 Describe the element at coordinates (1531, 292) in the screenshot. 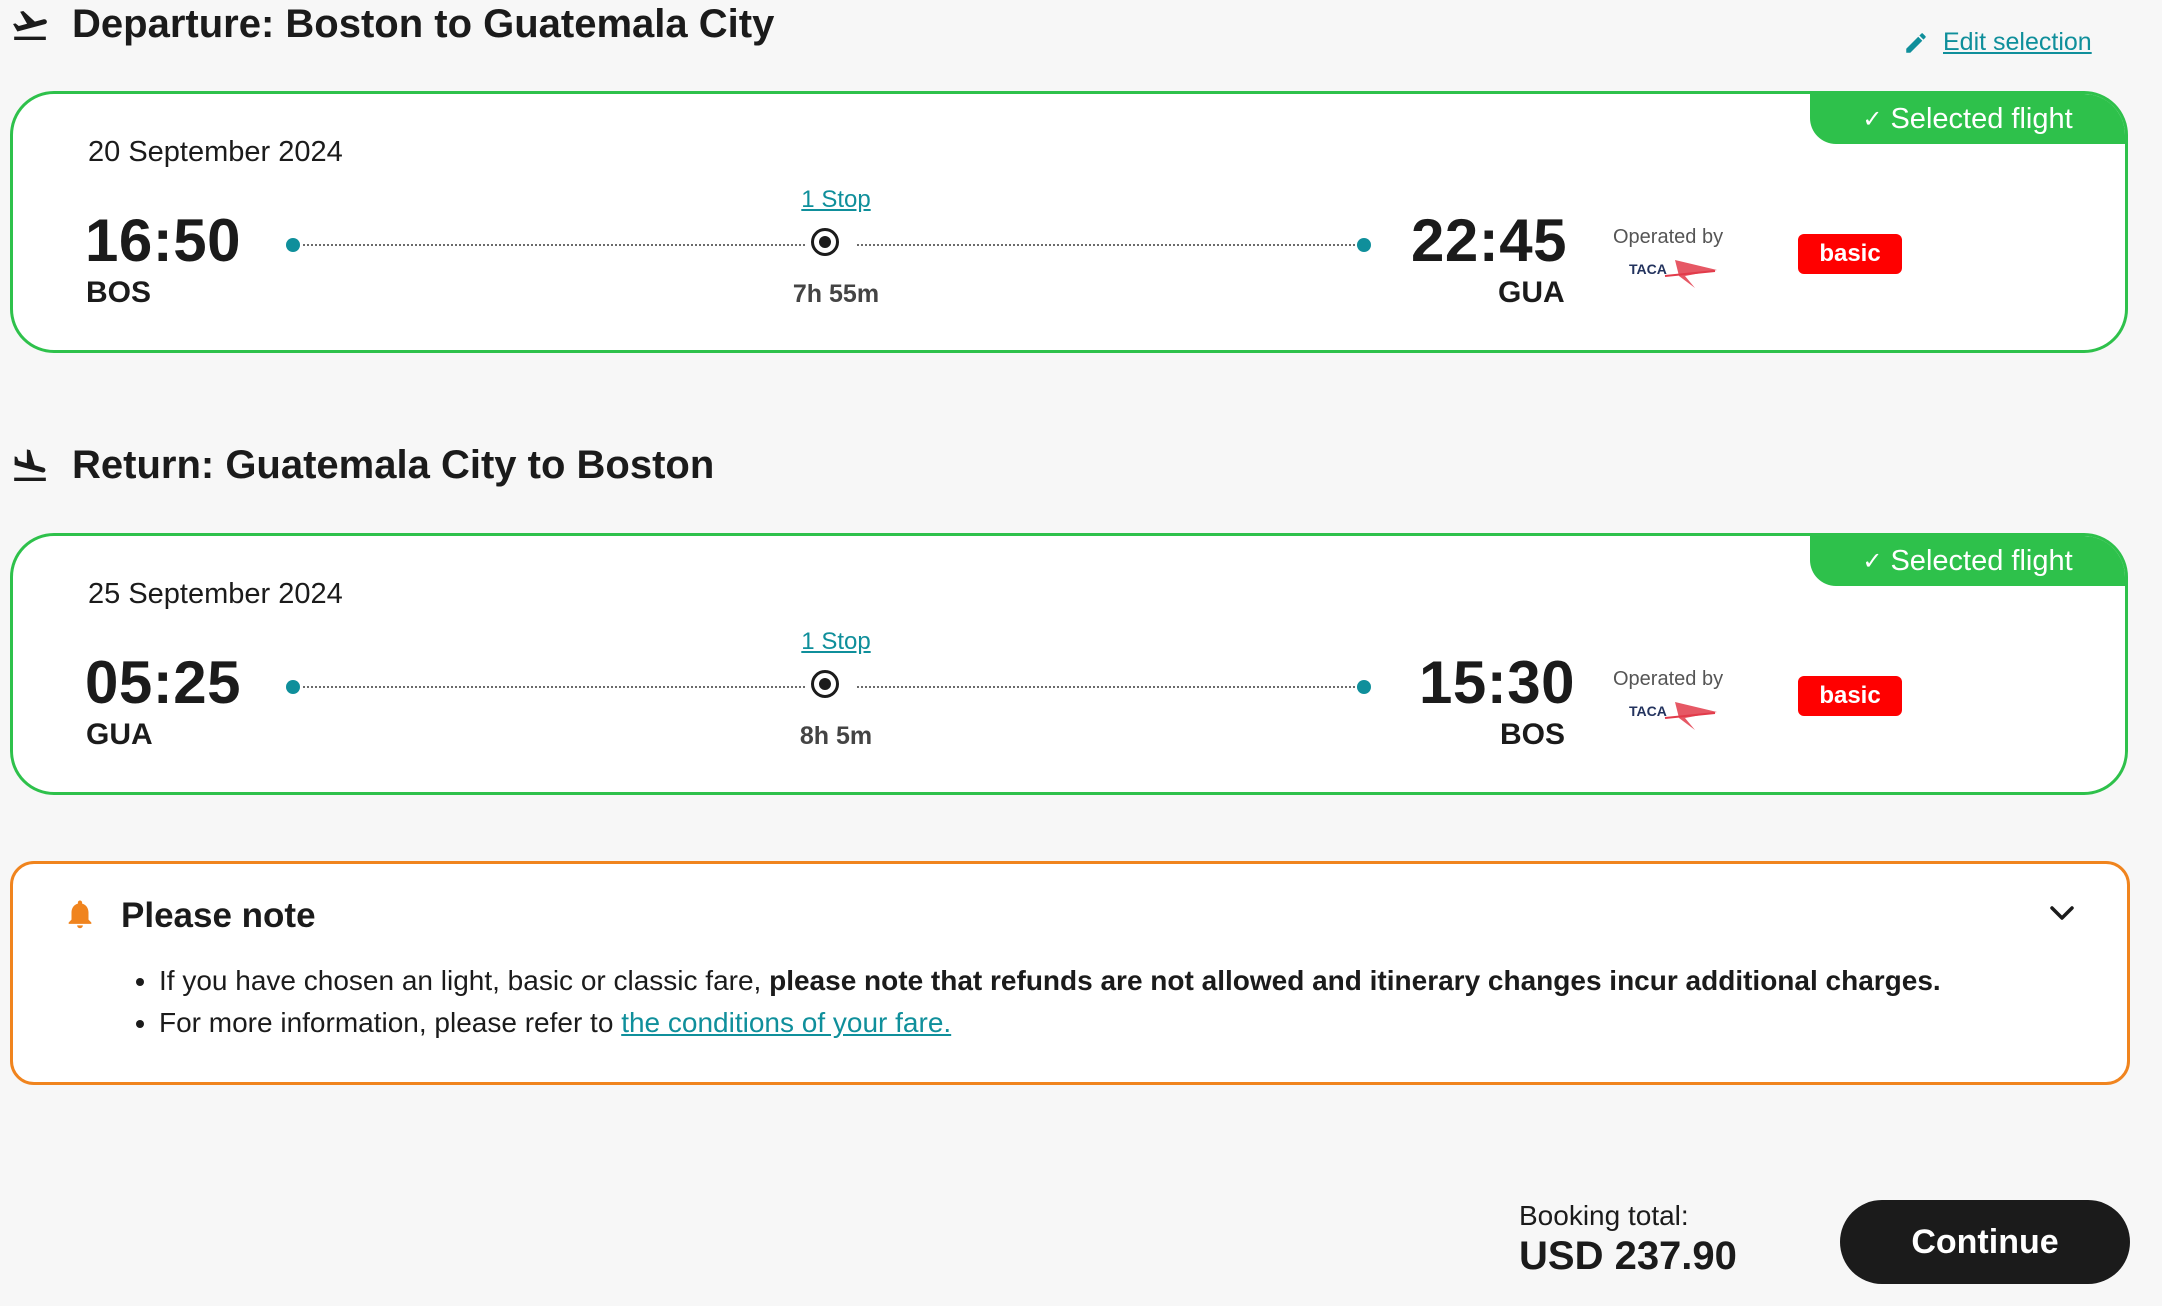

I see `arrival-airport: GUA` at that location.